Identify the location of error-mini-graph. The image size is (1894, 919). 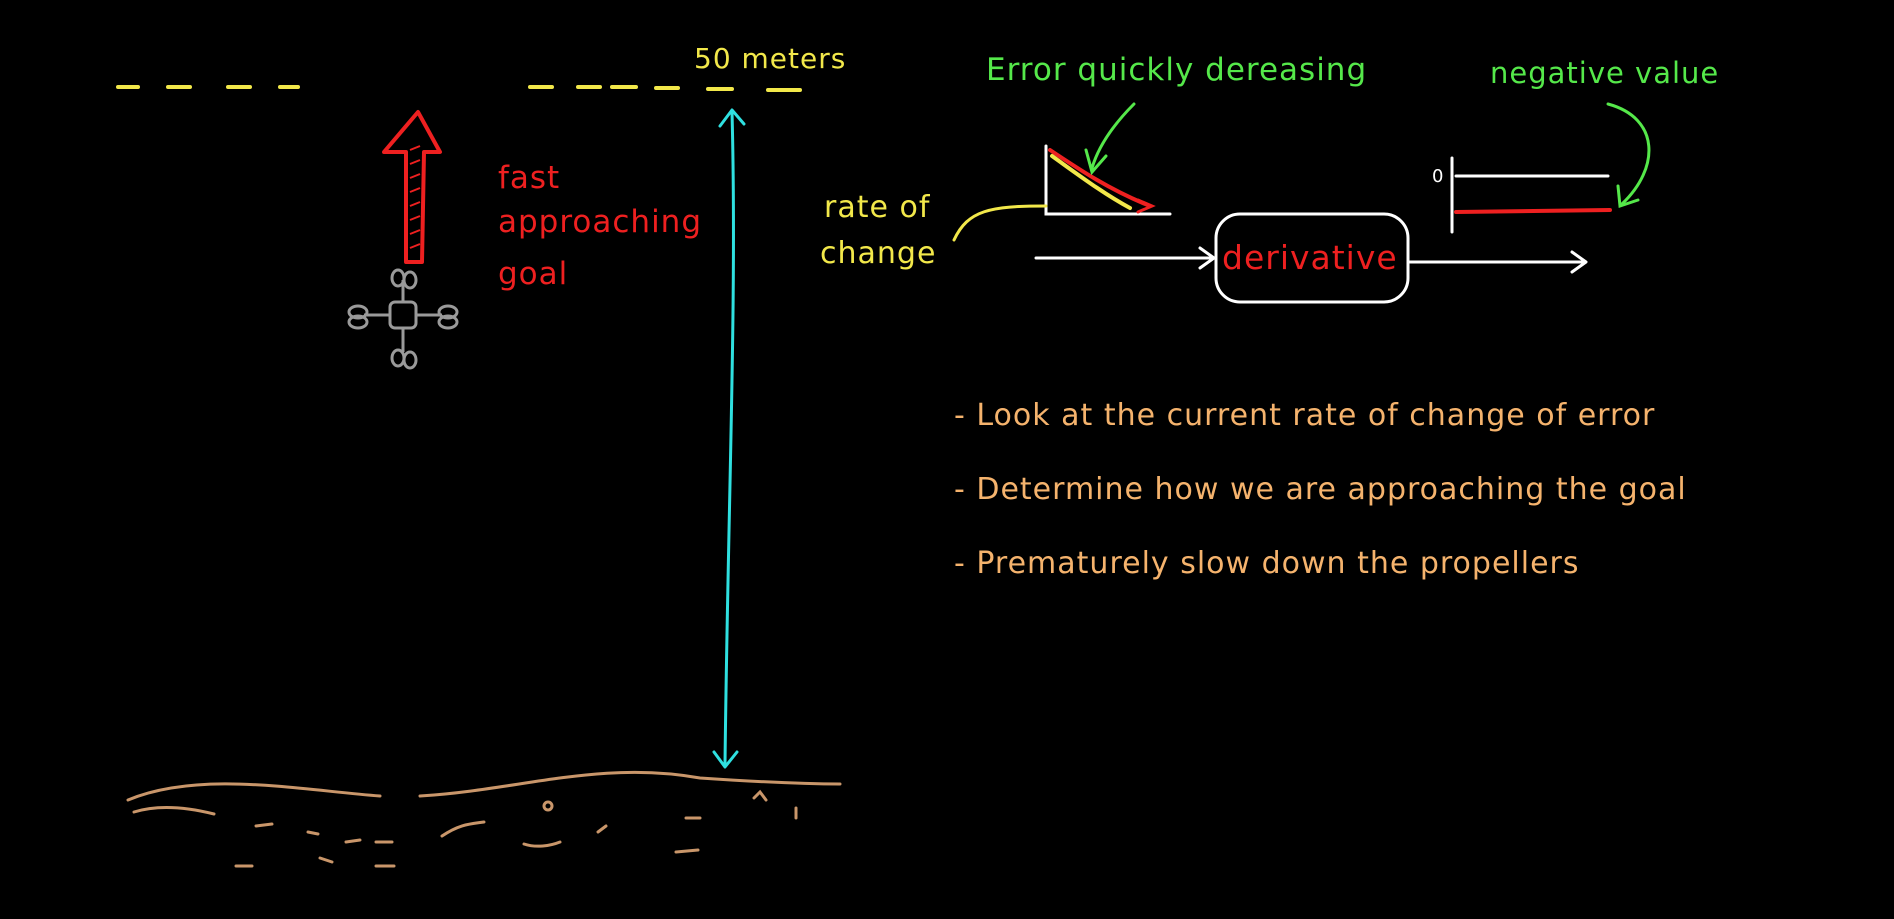
(1108, 180).